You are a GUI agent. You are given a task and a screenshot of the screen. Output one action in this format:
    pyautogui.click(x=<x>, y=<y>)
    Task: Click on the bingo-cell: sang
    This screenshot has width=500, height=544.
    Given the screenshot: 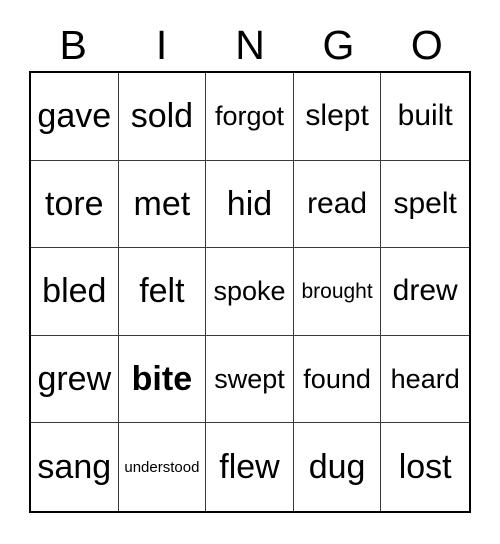 What is the action you would take?
    pyautogui.click(x=75, y=467)
    